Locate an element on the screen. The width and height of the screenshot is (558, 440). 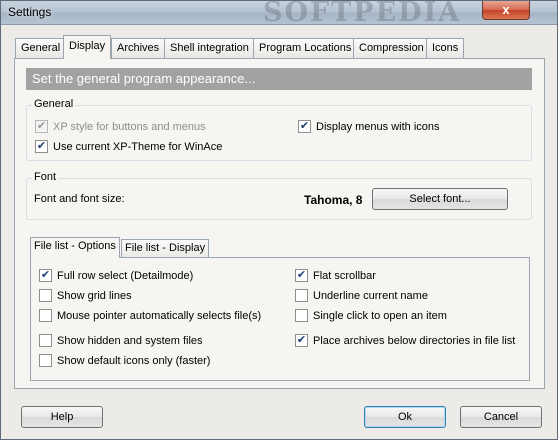
softpedia-watermark: SOFTPEDIA is located at coordinates (362, 14).